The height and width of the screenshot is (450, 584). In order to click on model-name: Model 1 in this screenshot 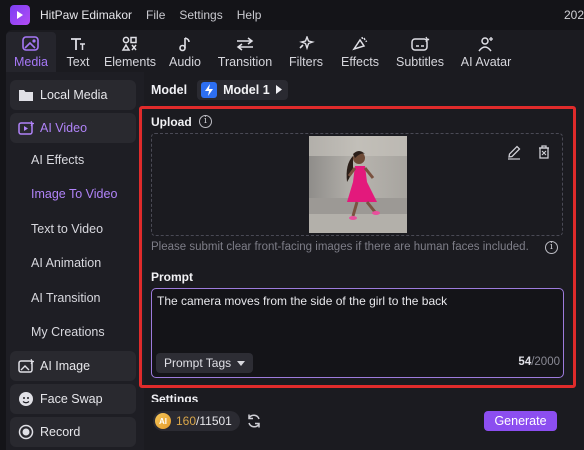, I will do `click(246, 90)`.